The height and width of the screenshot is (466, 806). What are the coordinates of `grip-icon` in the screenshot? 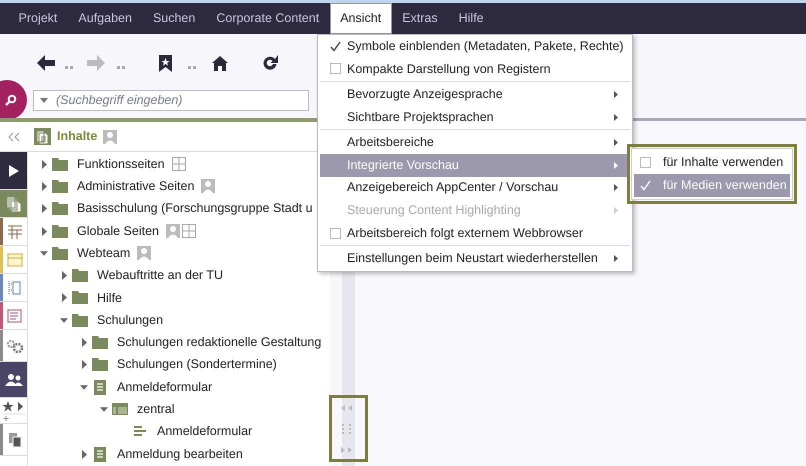 It's located at (348, 429).